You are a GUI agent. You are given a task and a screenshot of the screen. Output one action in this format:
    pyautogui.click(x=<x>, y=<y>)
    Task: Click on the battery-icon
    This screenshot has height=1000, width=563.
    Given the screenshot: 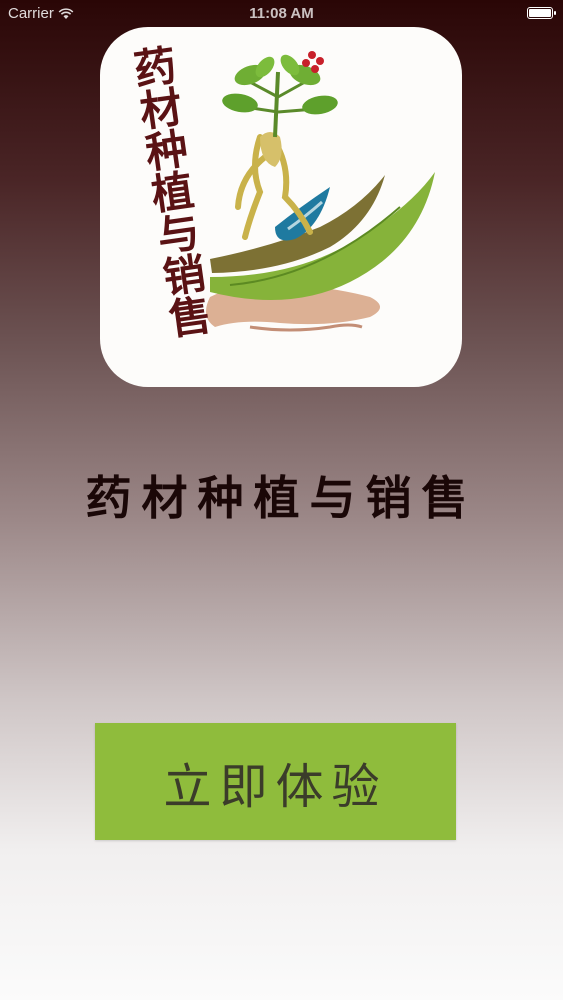 What is the action you would take?
    pyautogui.click(x=541, y=13)
    